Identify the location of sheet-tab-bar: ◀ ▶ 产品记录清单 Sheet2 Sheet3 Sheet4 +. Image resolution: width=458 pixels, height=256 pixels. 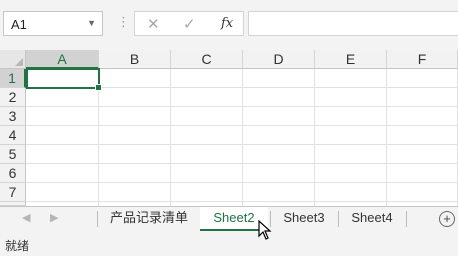
(229, 219).